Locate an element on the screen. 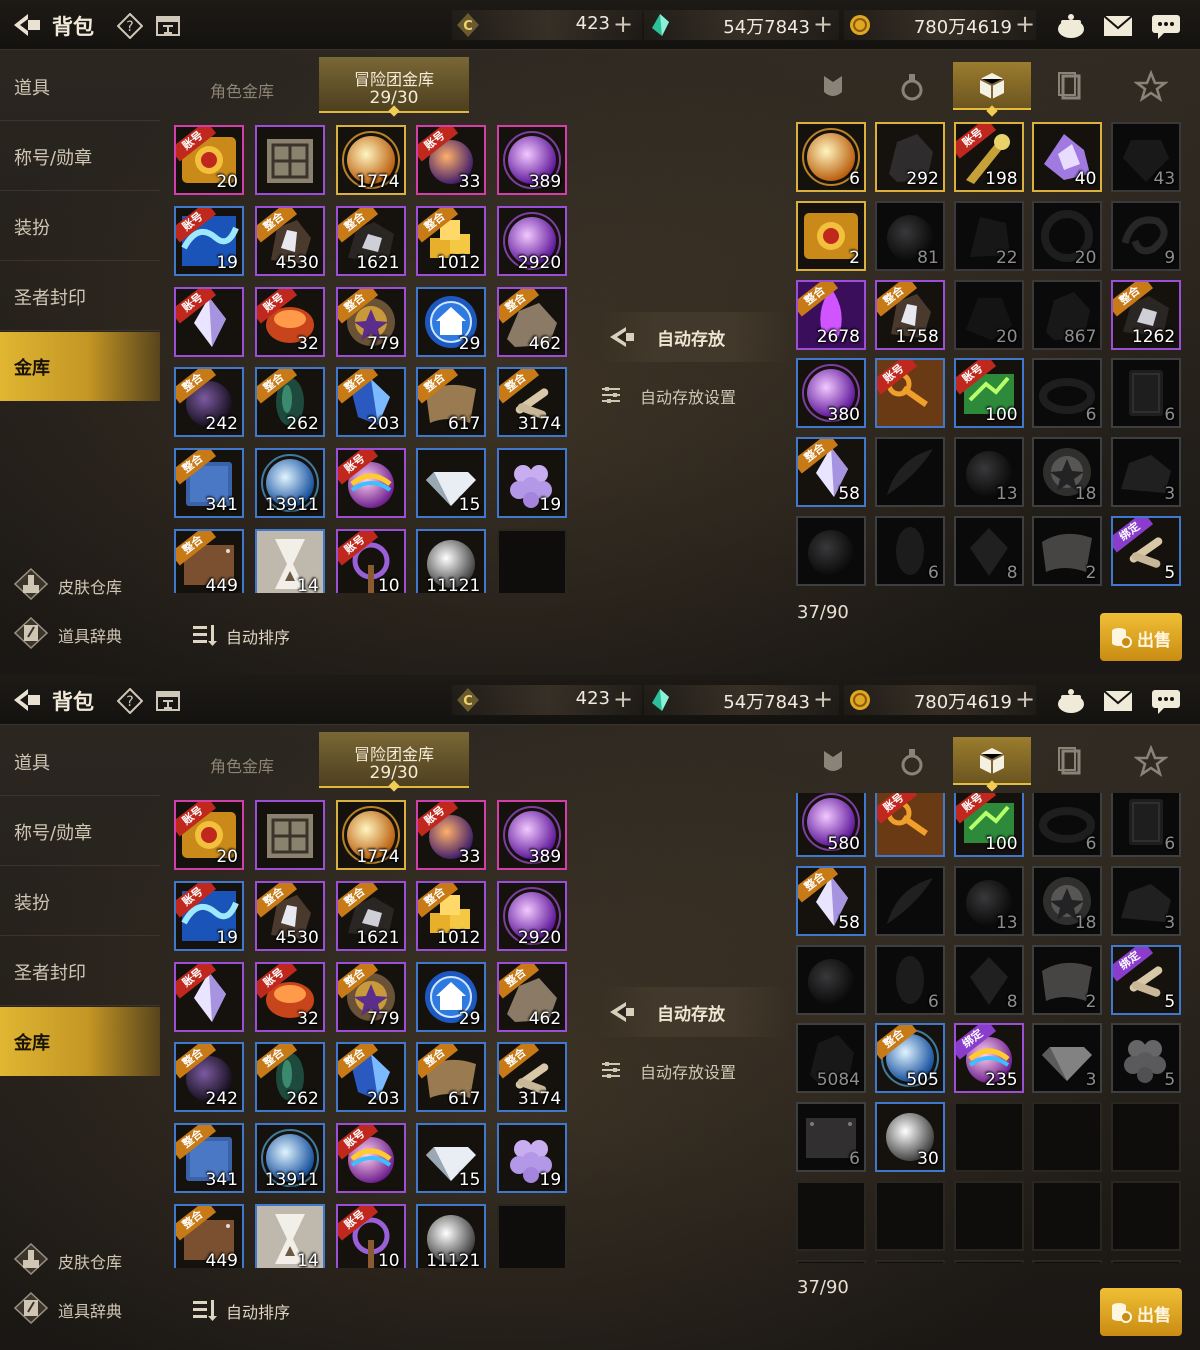  inventory-slot: 867 is located at coordinates (1067, 314).